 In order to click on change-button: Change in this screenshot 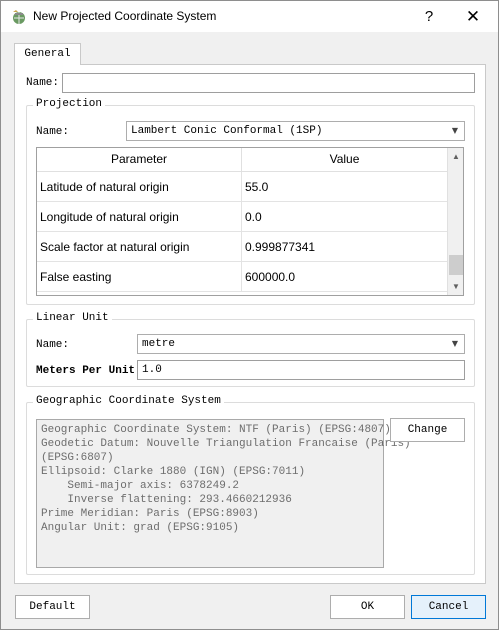, I will do `click(427, 430)`.